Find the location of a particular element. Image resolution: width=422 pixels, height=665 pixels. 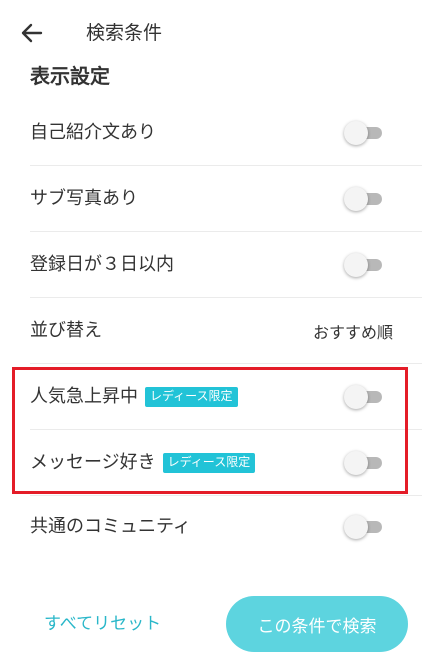

setting-label: 登録日が３日以内 is located at coordinates (102, 264).